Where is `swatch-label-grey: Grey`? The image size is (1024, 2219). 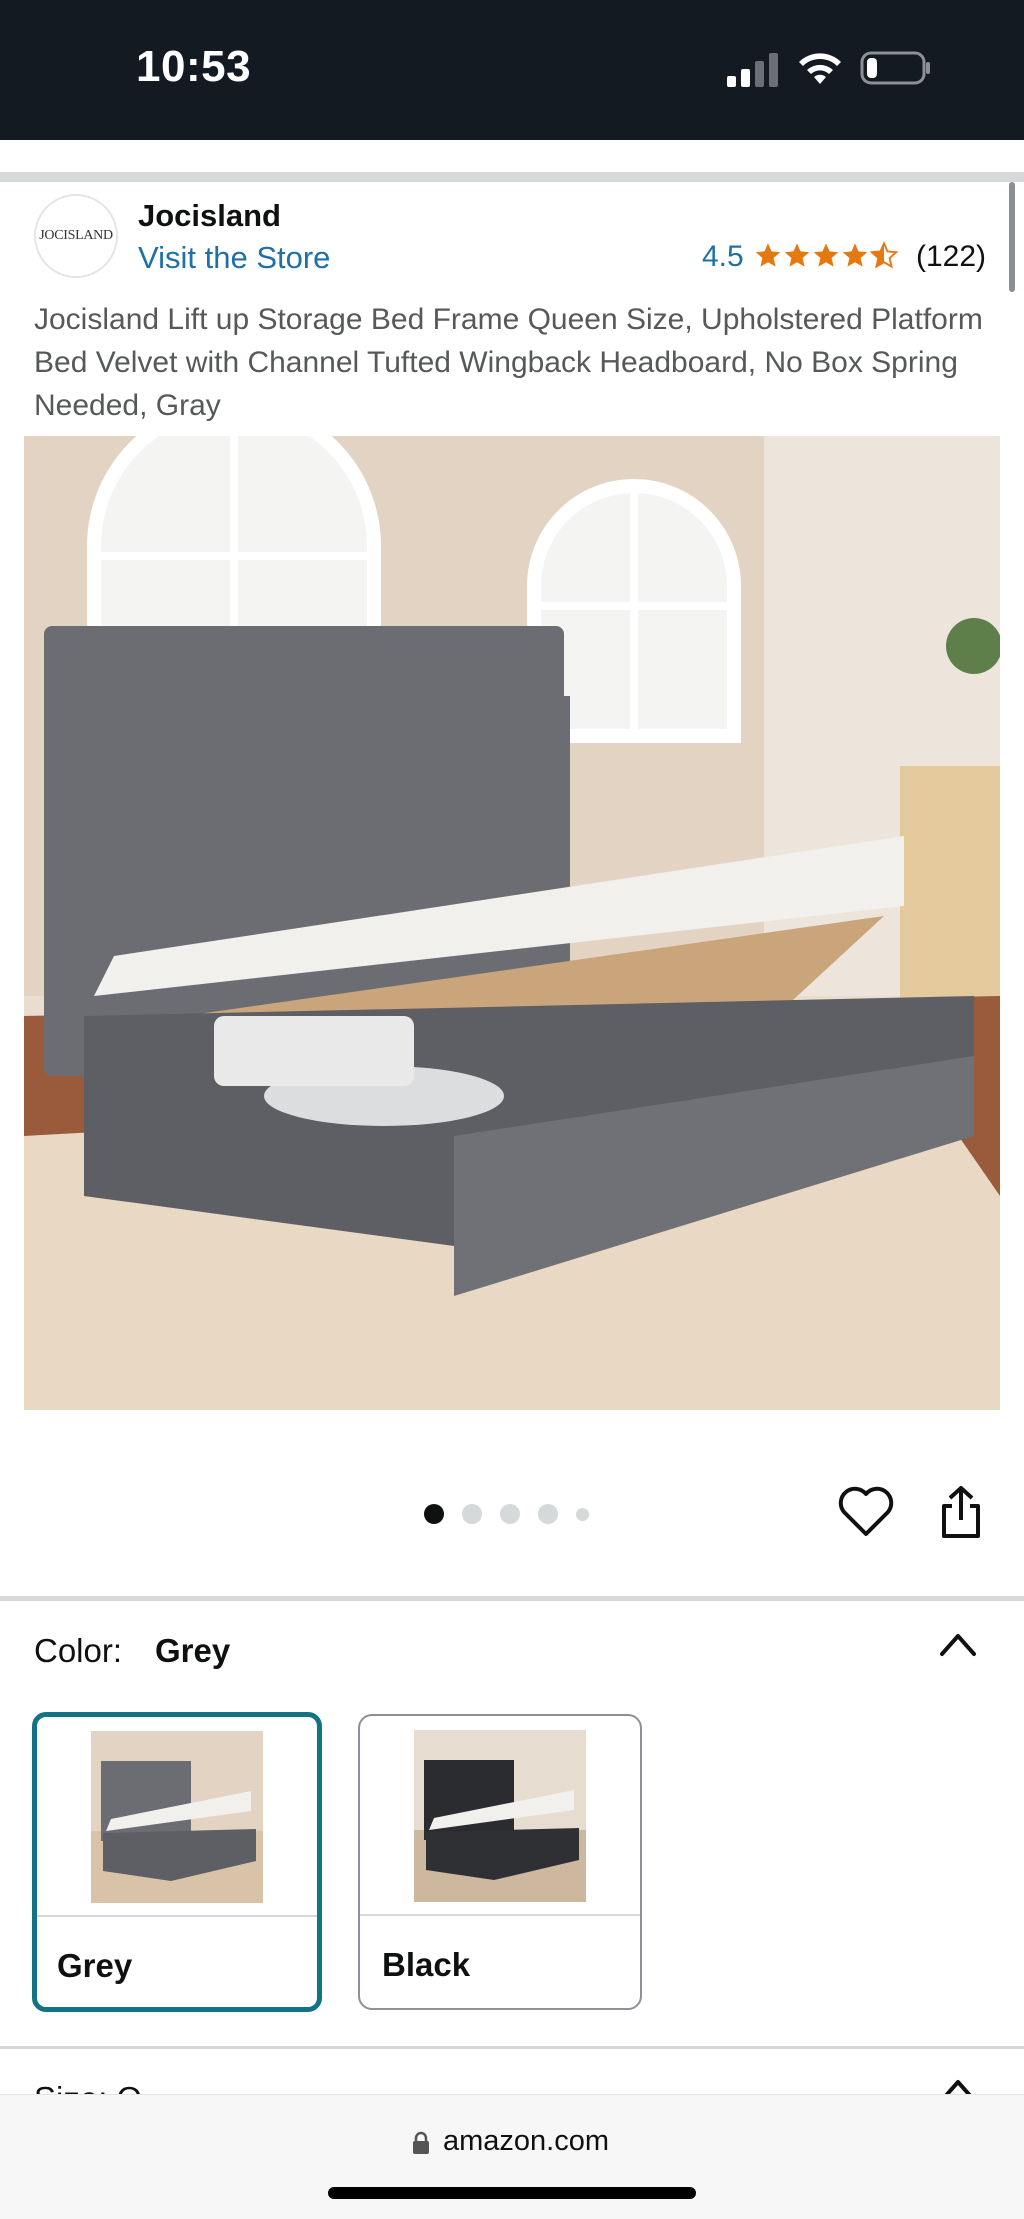 swatch-label-grey: Grey is located at coordinates (95, 1965).